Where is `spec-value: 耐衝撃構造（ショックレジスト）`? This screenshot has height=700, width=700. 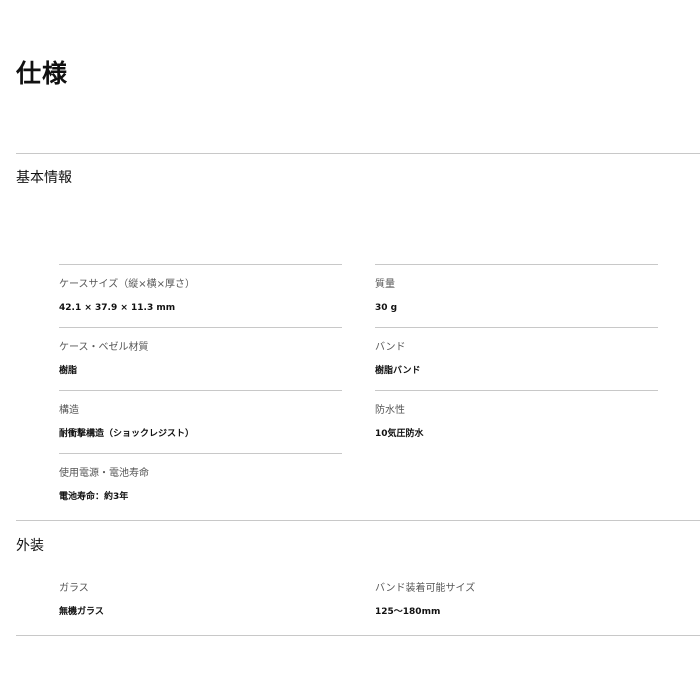 spec-value: 耐衝撃構造（ショックレジスト） is located at coordinates (127, 434).